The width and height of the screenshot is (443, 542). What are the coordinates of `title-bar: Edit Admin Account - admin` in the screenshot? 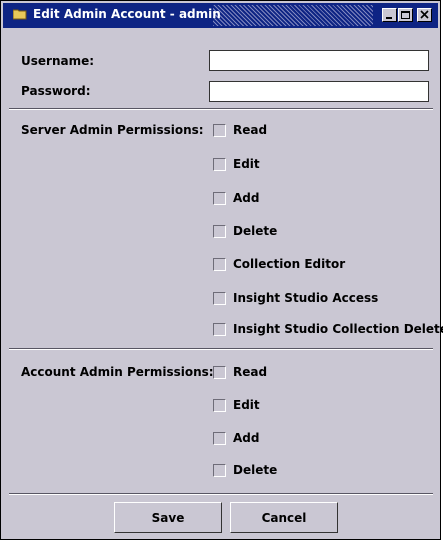 It's located at (220, 15).